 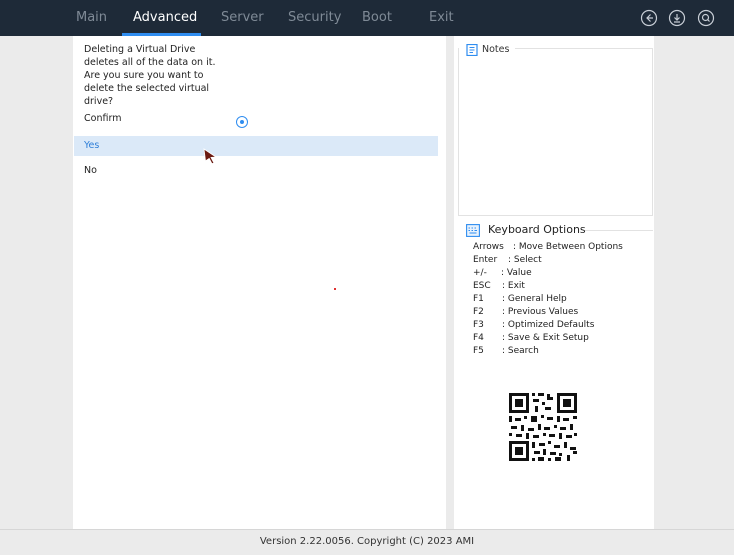 I want to click on tab-main: Main, so click(x=91, y=18).